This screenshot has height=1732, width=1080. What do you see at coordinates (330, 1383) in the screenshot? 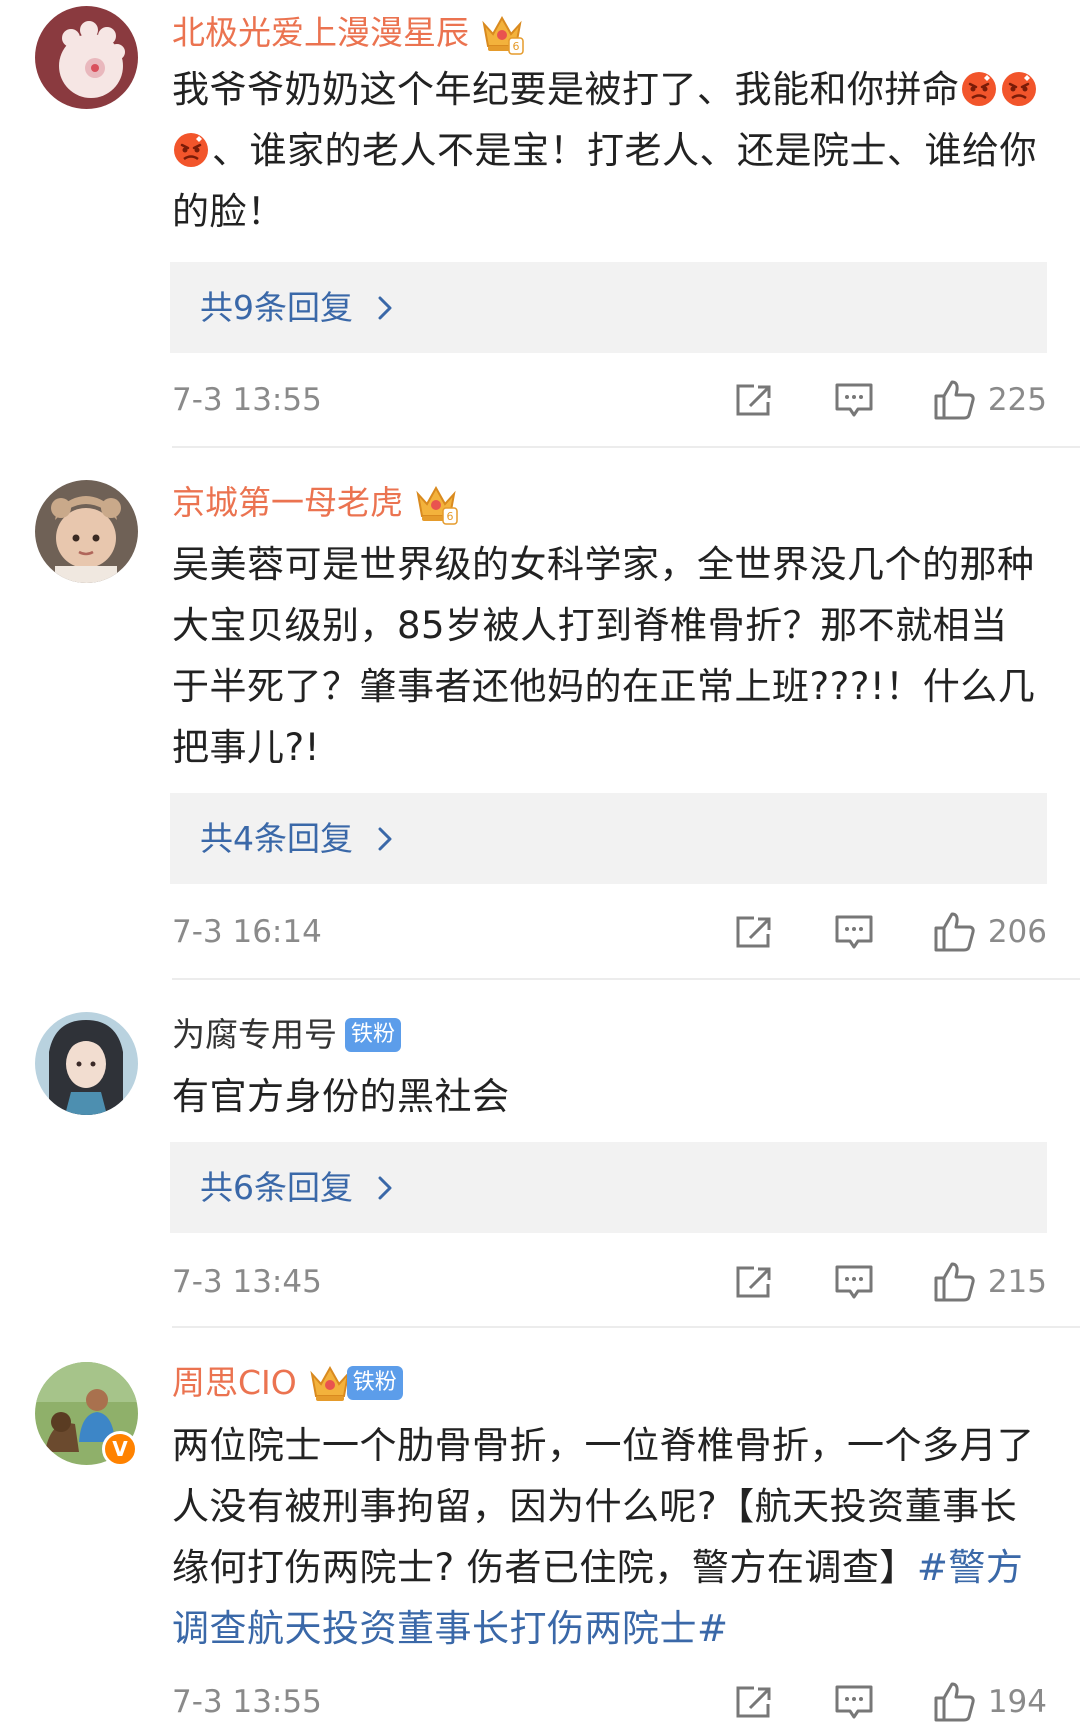
I see `vip-crown-icon` at bounding box center [330, 1383].